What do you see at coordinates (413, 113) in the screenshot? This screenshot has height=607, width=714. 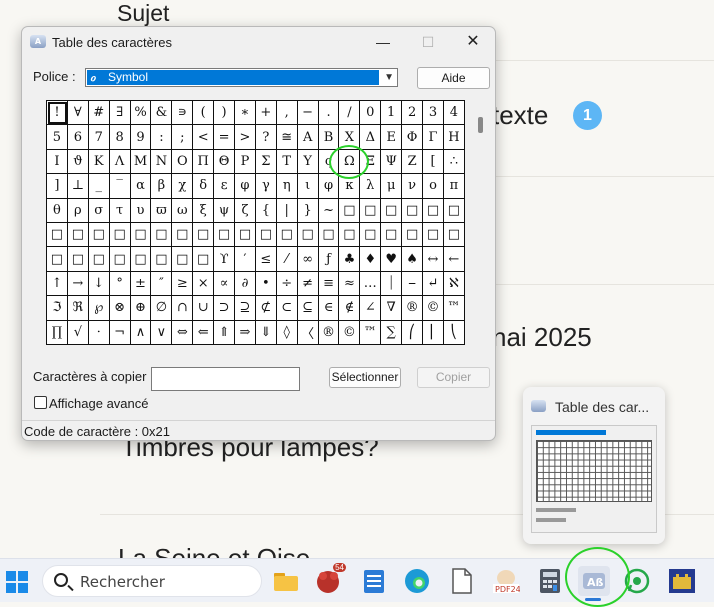 I see `character-cell: 2` at bounding box center [413, 113].